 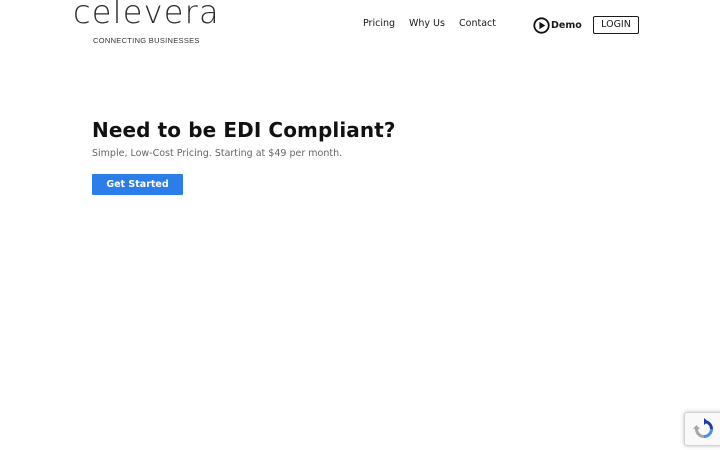 I want to click on play-circle-icon, so click(x=541, y=25).